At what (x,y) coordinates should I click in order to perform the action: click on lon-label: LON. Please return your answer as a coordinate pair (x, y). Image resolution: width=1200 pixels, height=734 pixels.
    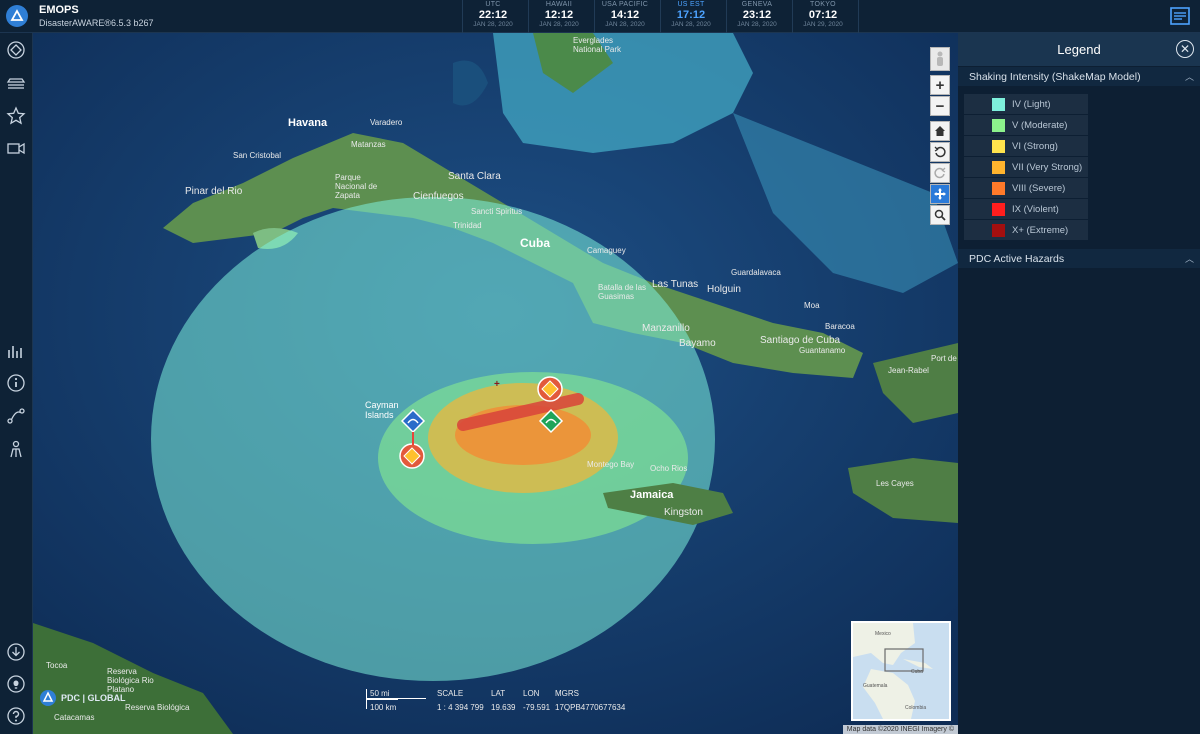
    Looking at the image, I should click on (531, 693).